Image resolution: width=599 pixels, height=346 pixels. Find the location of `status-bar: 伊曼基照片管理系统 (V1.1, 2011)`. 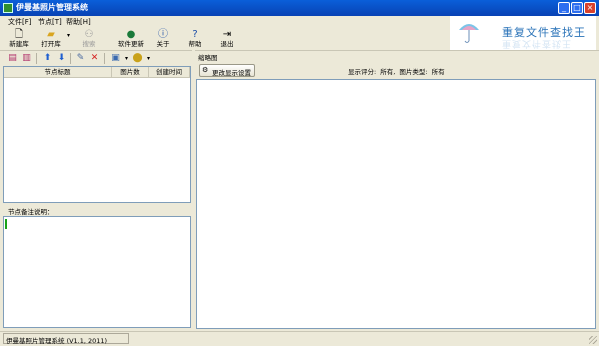

status-bar: 伊曼基照片管理系统 (V1.1, 2011) is located at coordinates (299, 338).